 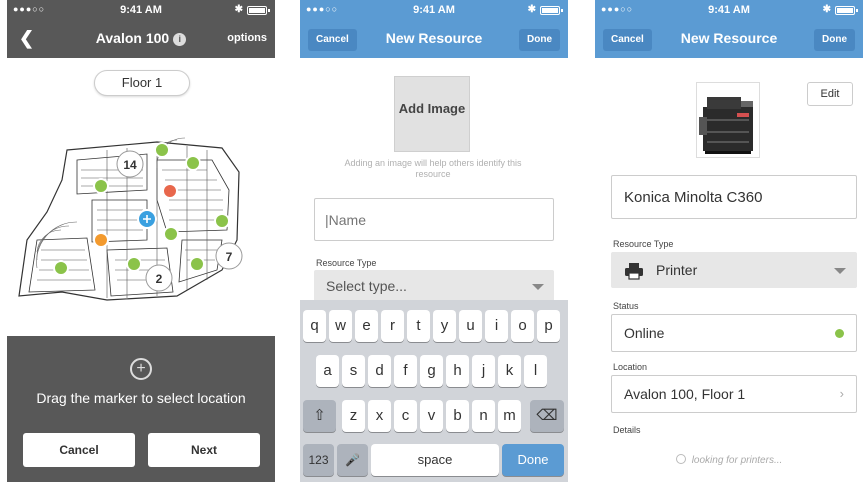 I want to click on cluster-marker: 2, so click(x=159, y=278).